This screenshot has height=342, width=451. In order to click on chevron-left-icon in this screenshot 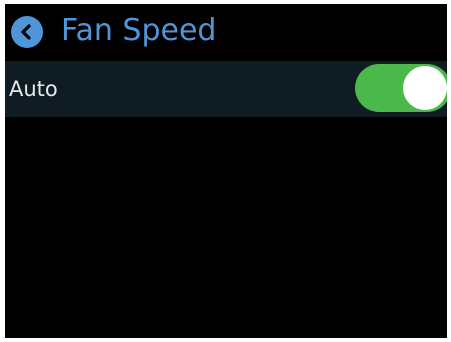, I will do `click(26, 32)`.